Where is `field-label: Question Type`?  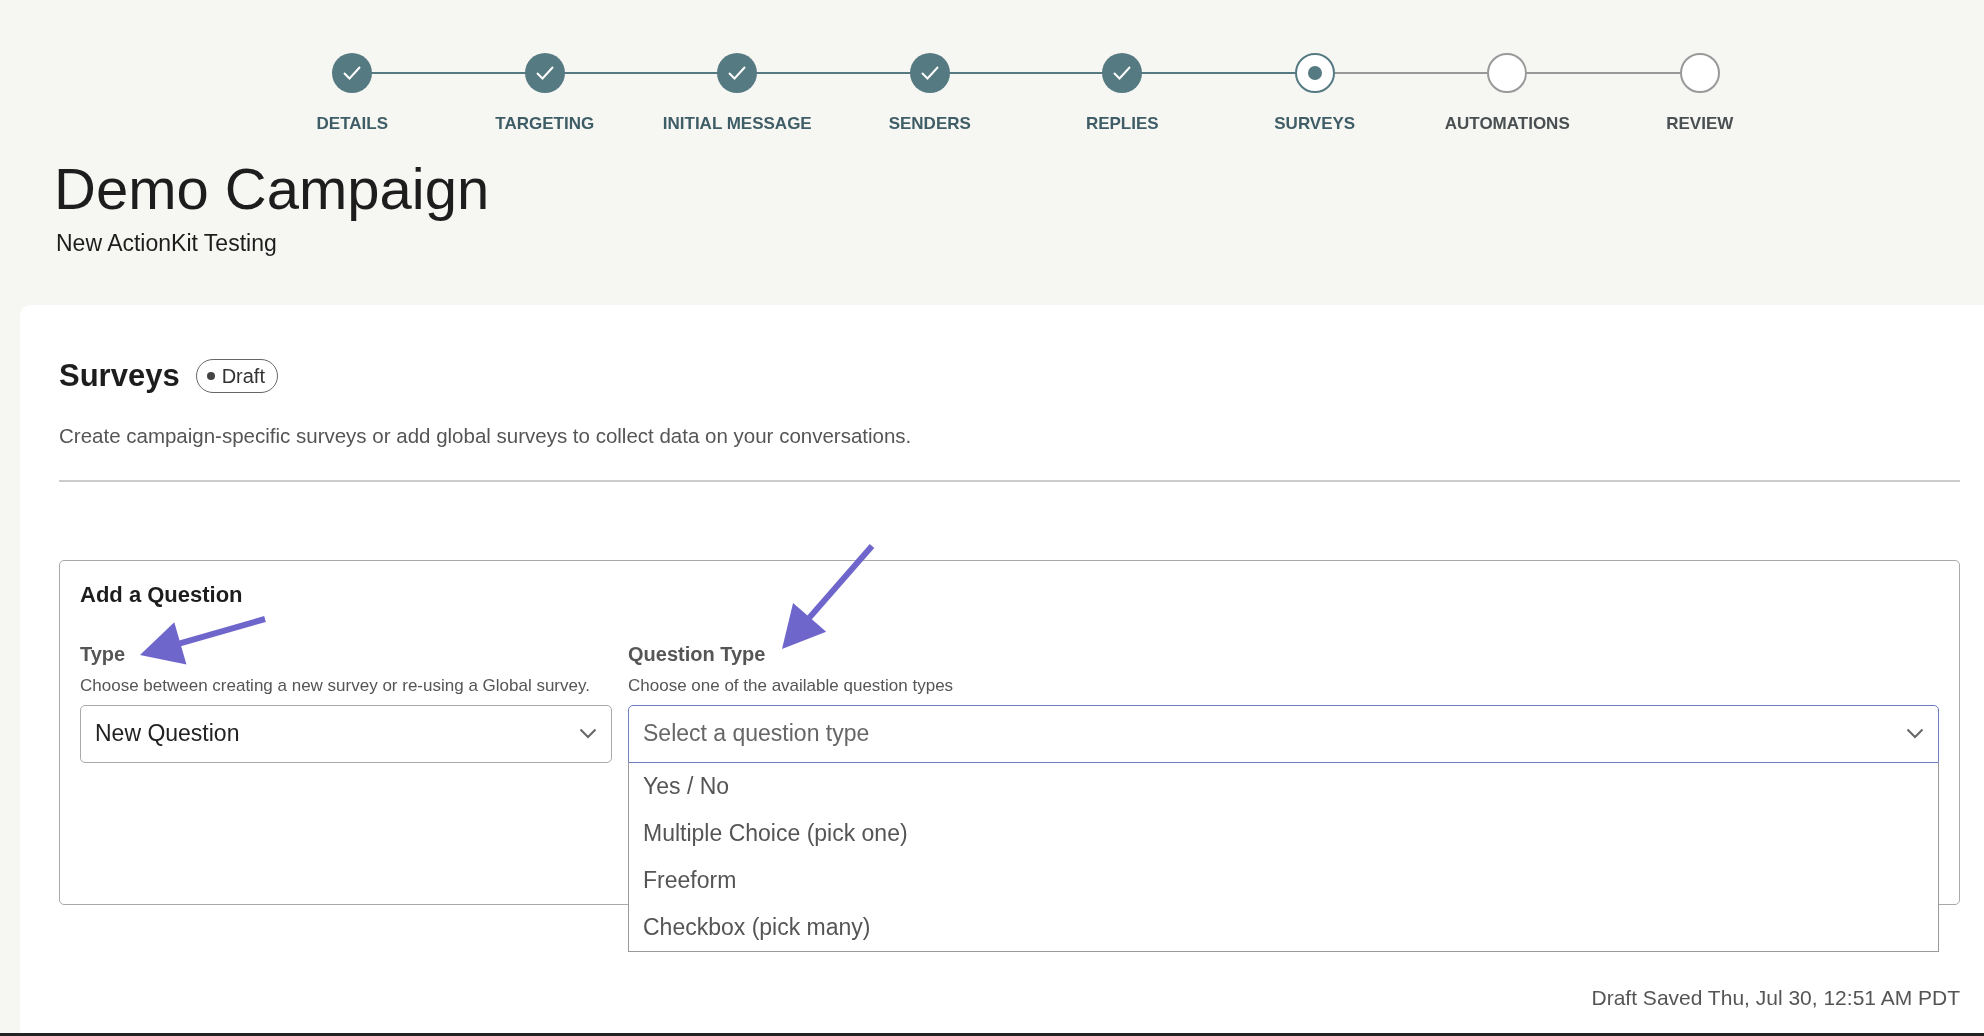
field-label: Question Type is located at coordinates (697, 655).